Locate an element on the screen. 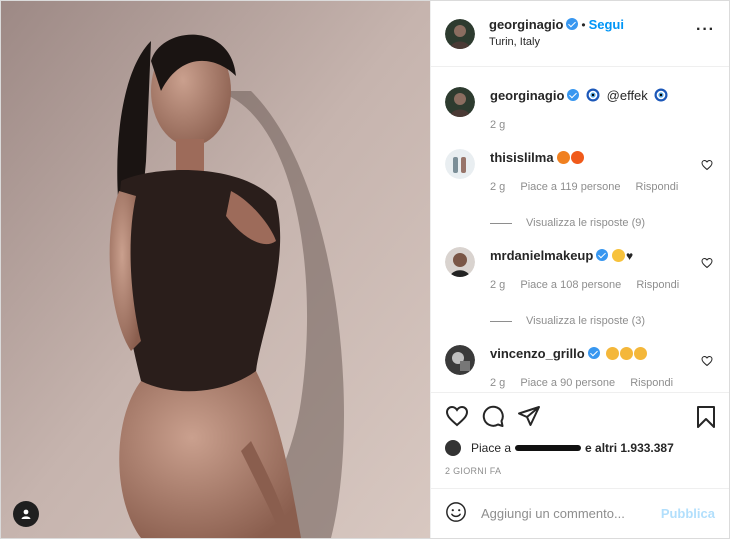 The height and width of the screenshot is (539, 730). caption-time: 2 g is located at coordinates (497, 125).